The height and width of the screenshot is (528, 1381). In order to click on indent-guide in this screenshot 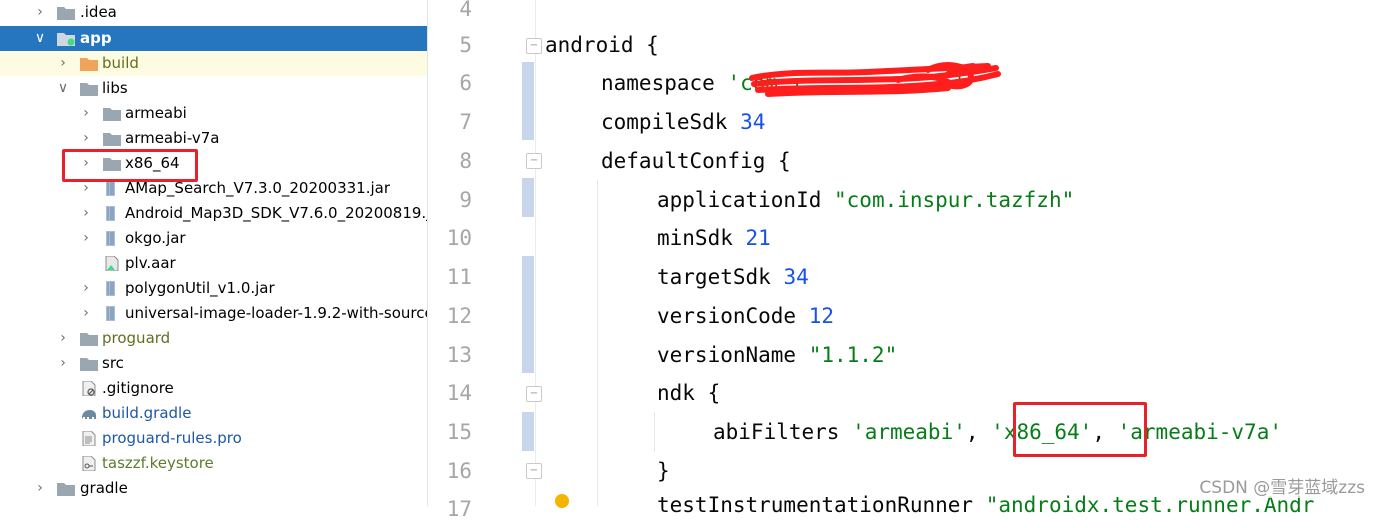, I will do `click(597, 343)`.